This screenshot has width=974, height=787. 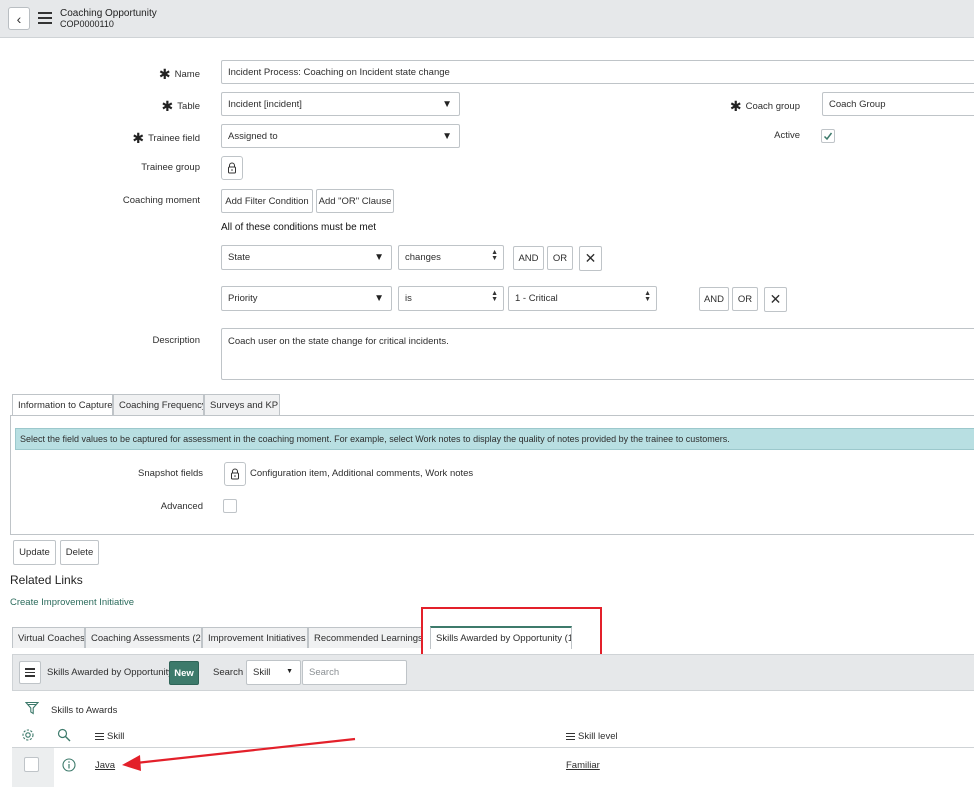 What do you see at coordinates (72, 602) in the screenshot?
I see `create-improvement-initiative-link: Create Improvement Initiative` at bounding box center [72, 602].